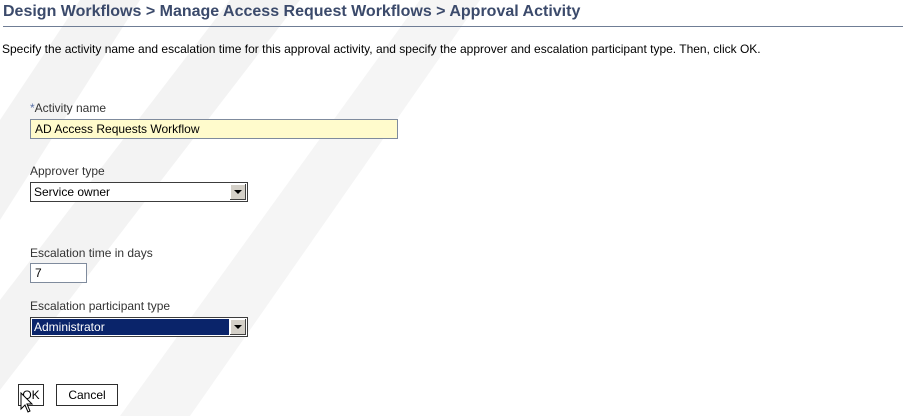  Describe the element at coordinates (139, 192) in the screenshot. I see `approver-type-select: Service owner` at that location.